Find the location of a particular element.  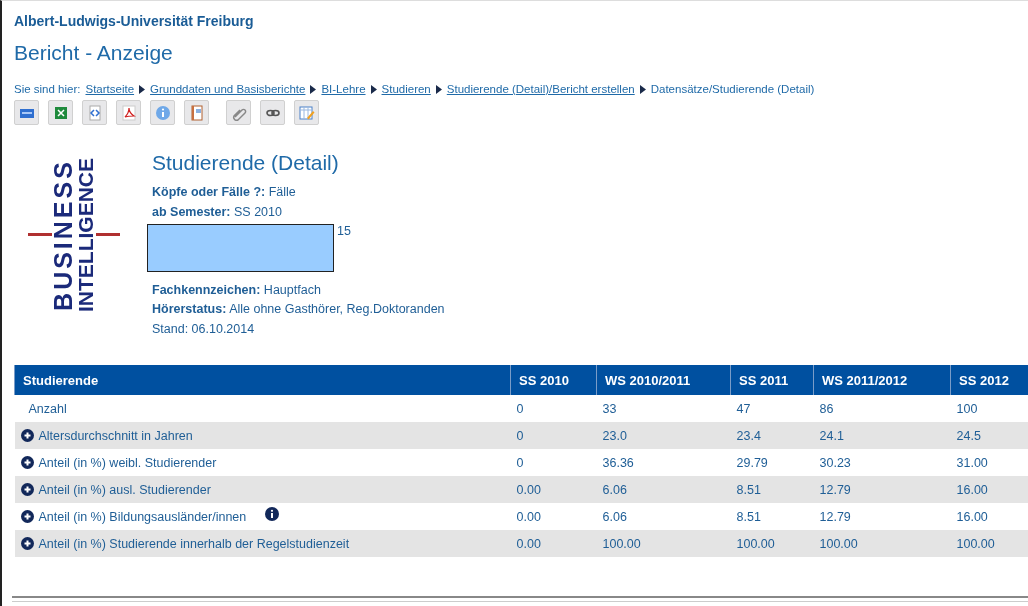

spreadsheet-icon is located at coordinates (60, 112).